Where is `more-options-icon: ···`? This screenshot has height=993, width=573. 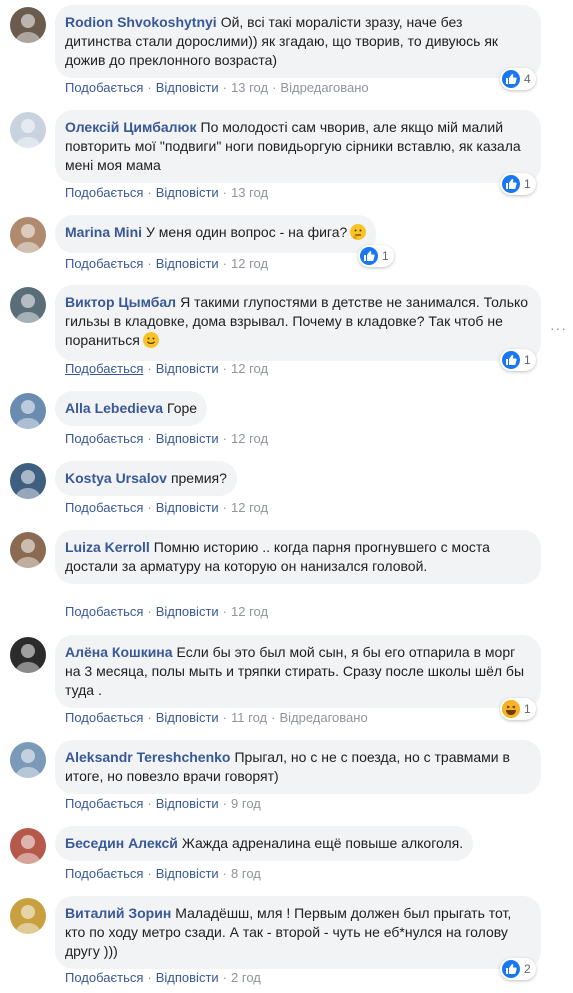 more-options-icon: ··· is located at coordinates (558, 328).